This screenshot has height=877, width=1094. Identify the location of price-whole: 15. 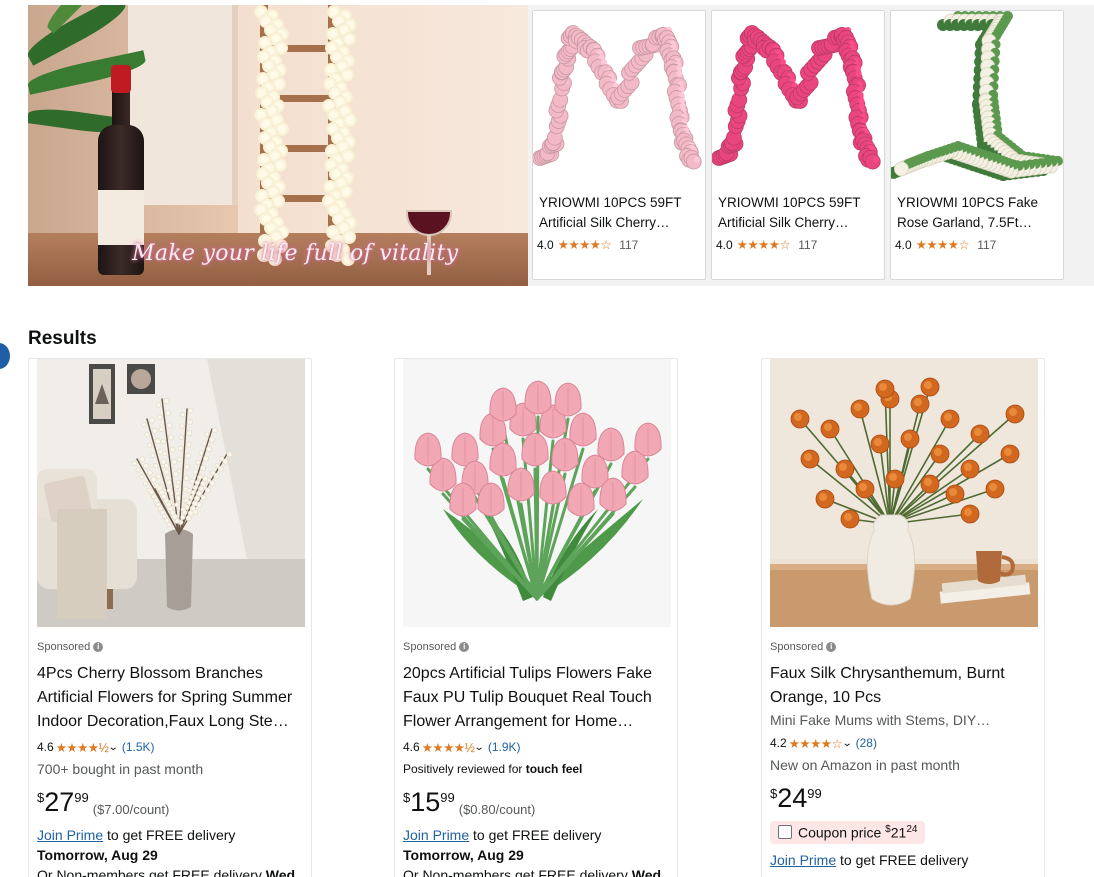
(425, 802).